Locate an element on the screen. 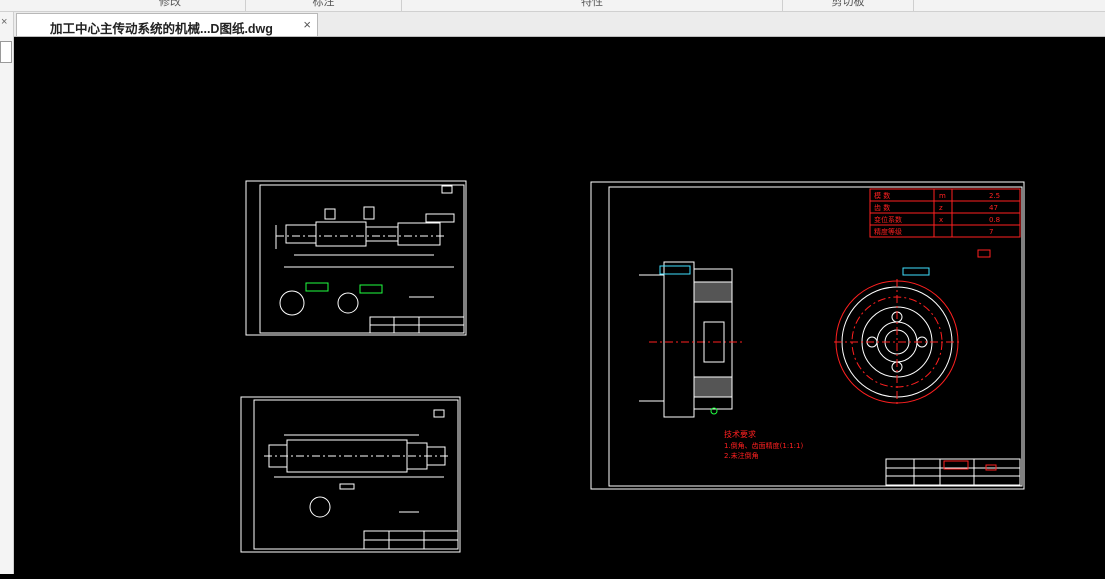 The image size is (1105, 579). panel-close-icon: × is located at coordinates (4, 22).